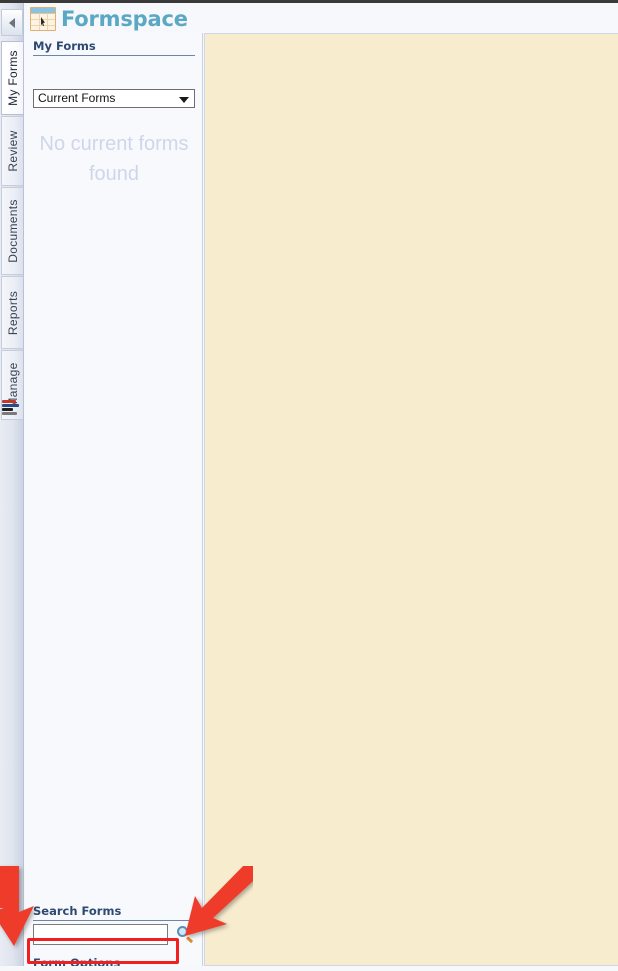  I want to click on sidebar-tab-reports: Reports, so click(12, 312).